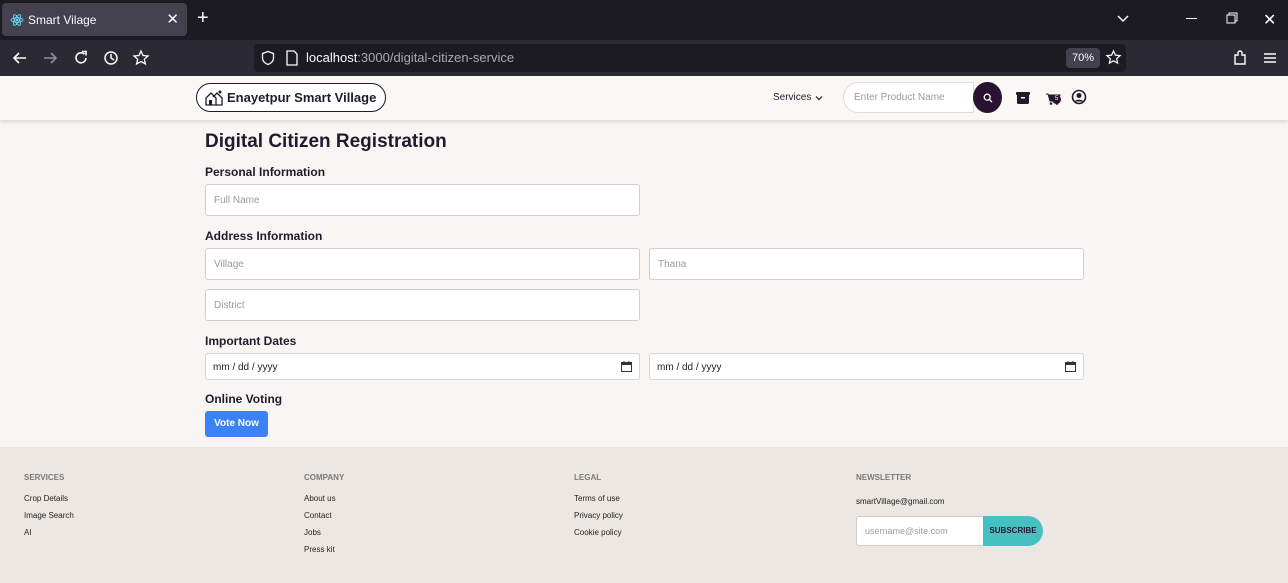 This screenshot has height=583, width=1288. I want to click on restore-icon, so click(1232, 18).